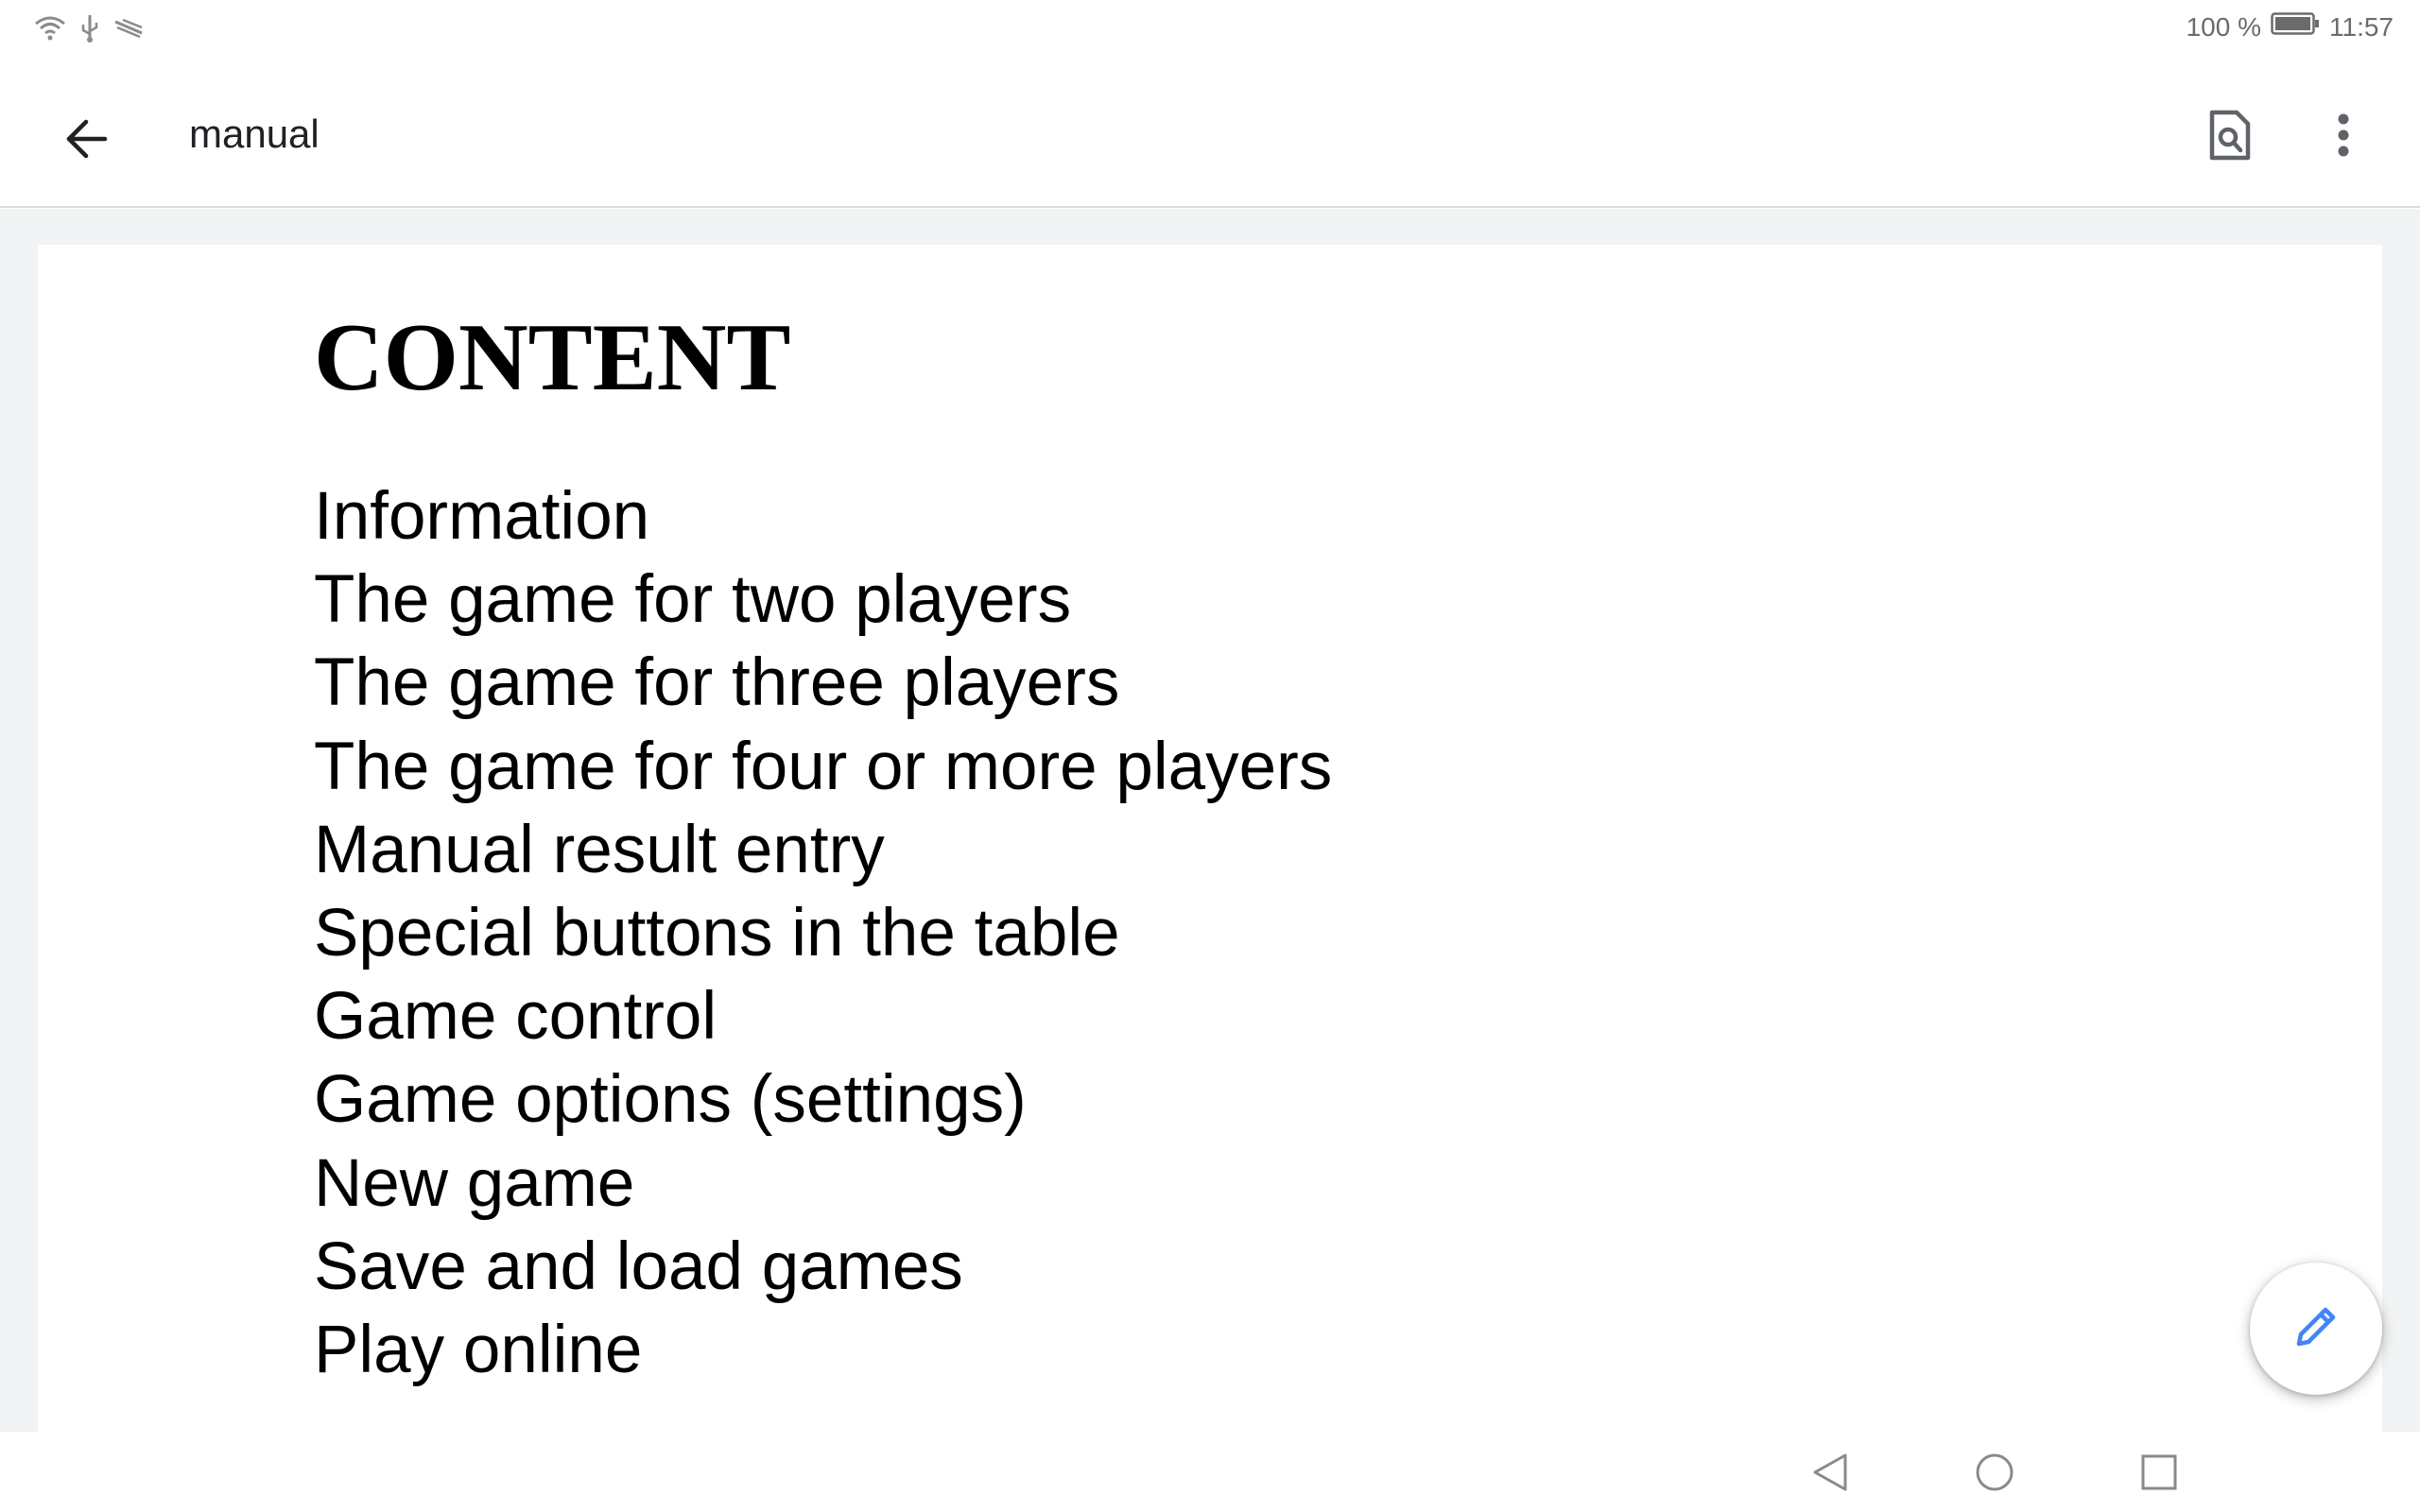 This screenshot has width=2420, height=1512. What do you see at coordinates (482, 516) in the screenshot?
I see `contents-item: Information` at bounding box center [482, 516].